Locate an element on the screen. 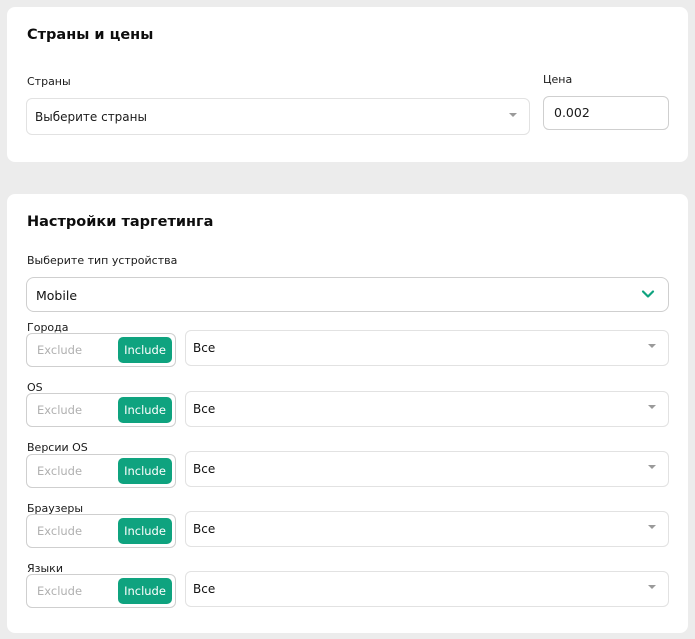  cities-select: Все is located at coordinates (427, 348).